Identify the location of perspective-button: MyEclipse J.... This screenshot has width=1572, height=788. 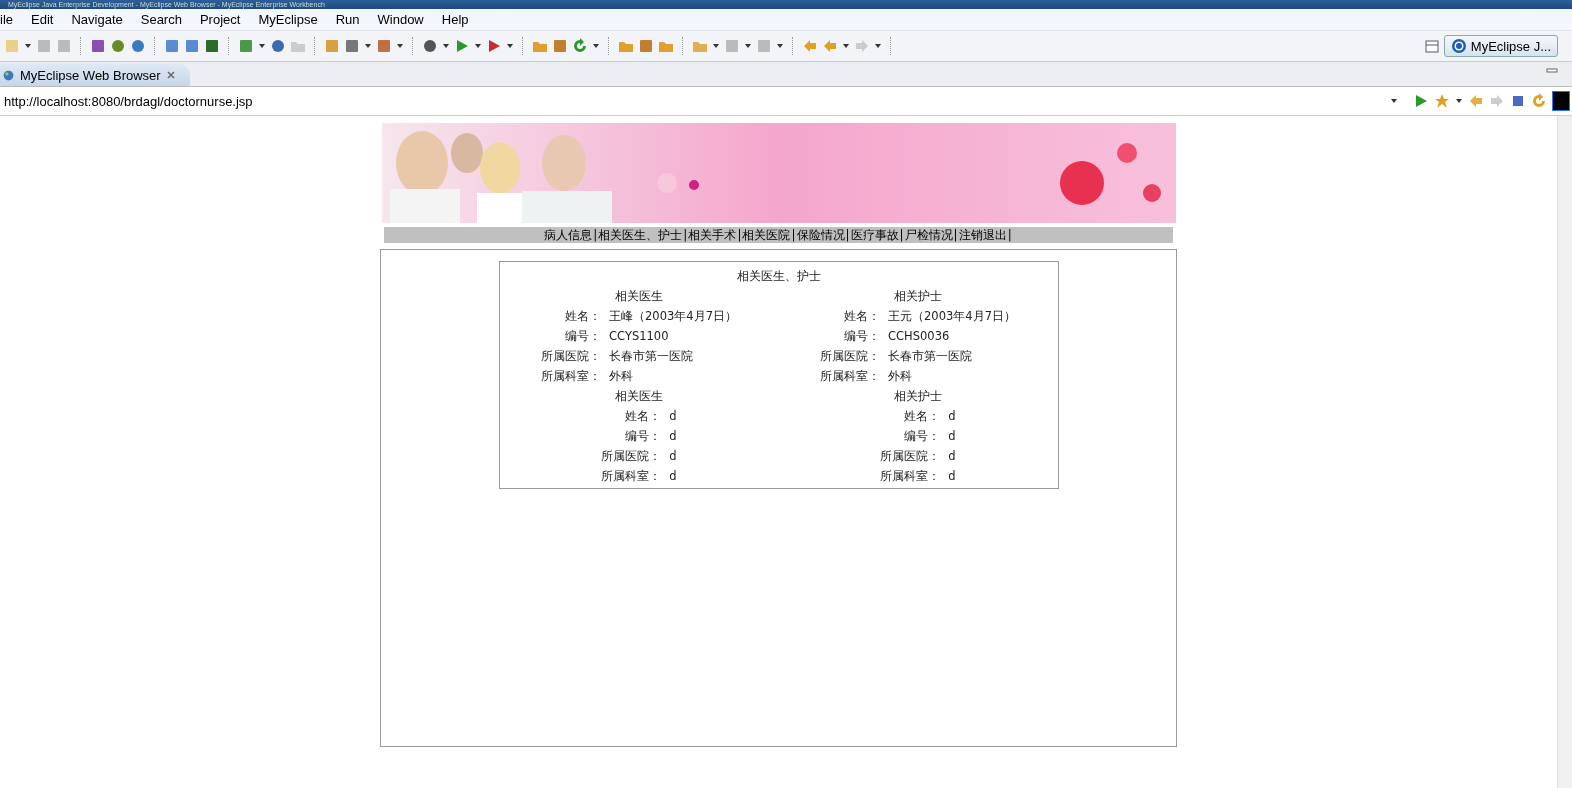
(1500, 46).